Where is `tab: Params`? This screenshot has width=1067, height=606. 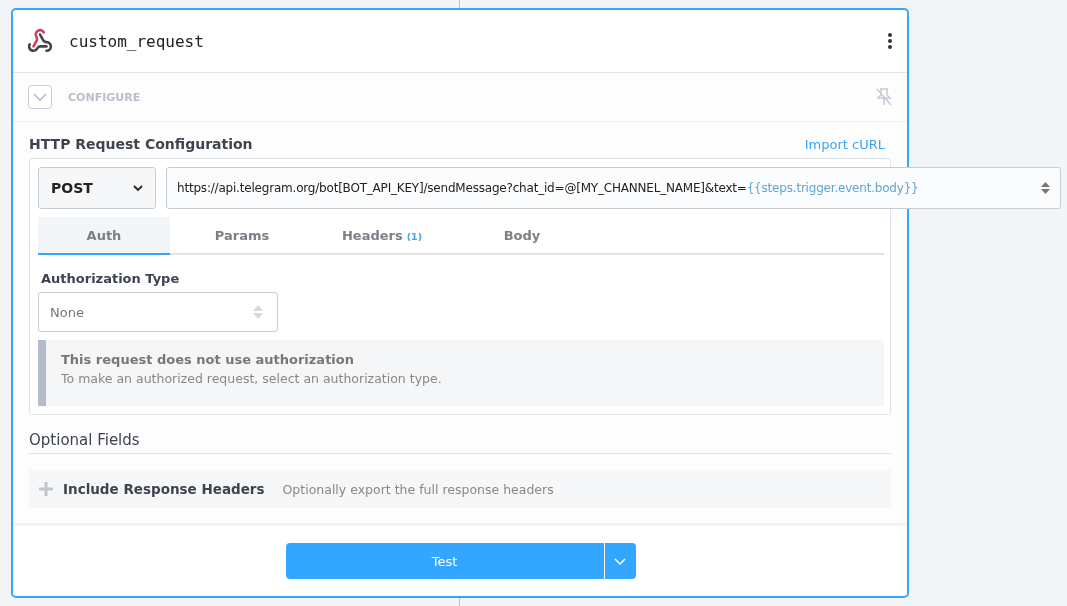
tab: Params is located at coordinates (242, 236).